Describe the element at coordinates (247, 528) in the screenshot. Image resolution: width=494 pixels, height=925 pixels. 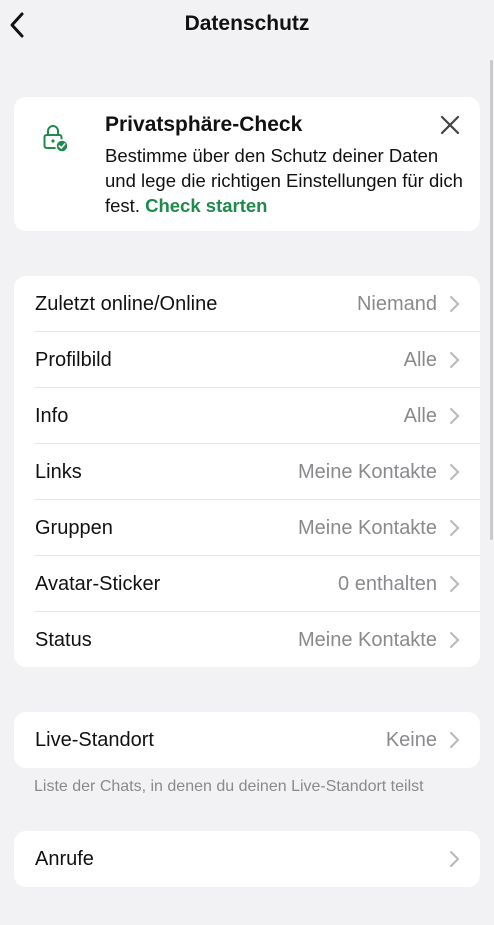
I see `setting-row-groups: Gruppen Meine Kontakte` at that location.